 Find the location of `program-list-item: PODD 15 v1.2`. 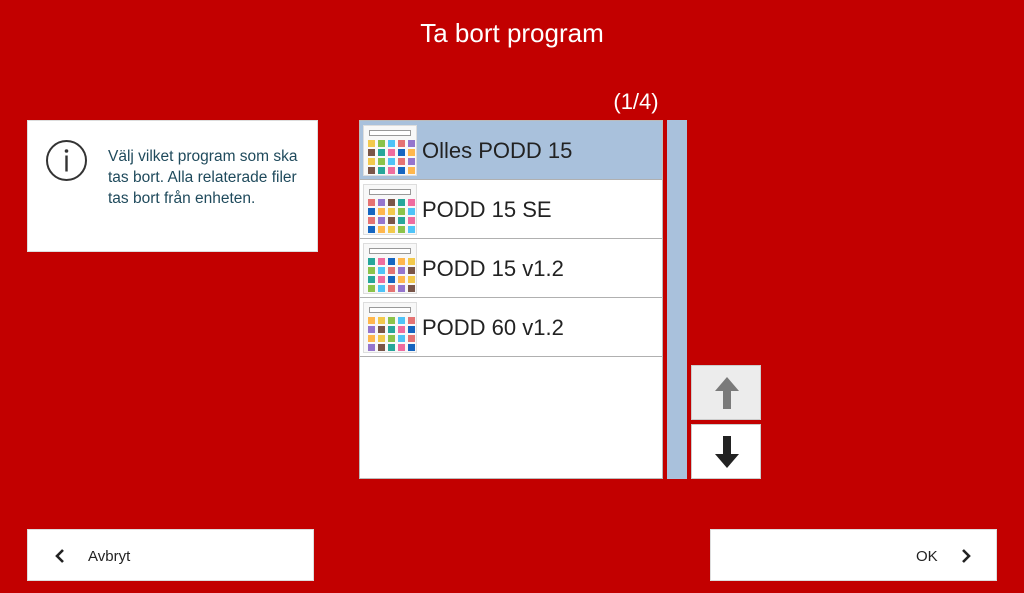

program-list-item: PODD 15 v1.2 is located at coordinates (511, 268).